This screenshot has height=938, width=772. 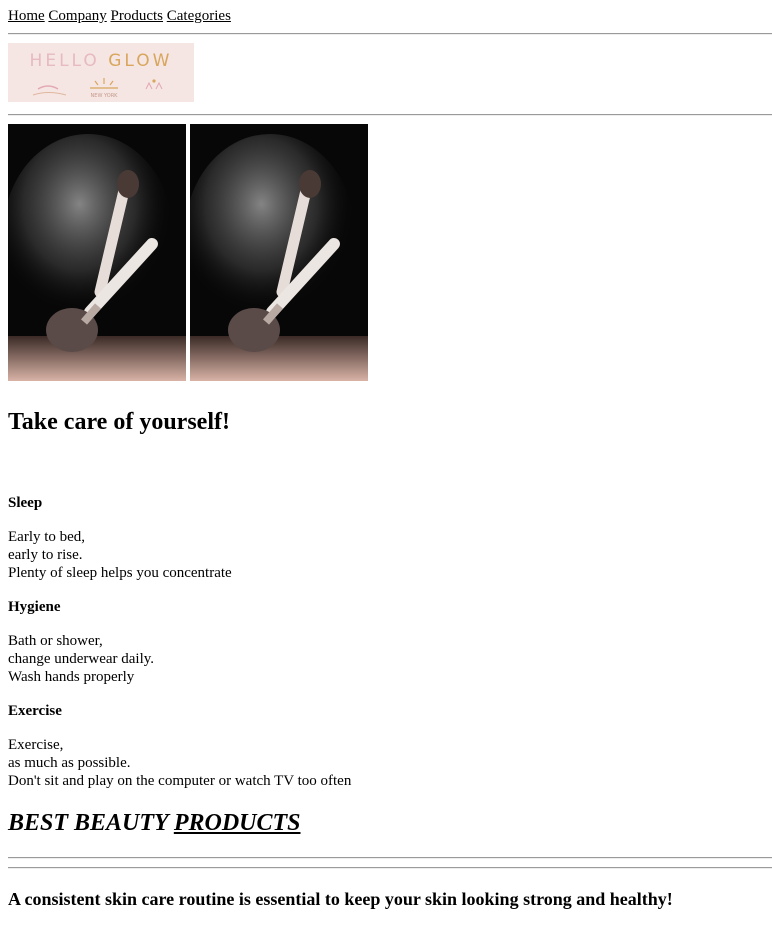 I want to click on hero-image-right, so click(x=279, y=252).